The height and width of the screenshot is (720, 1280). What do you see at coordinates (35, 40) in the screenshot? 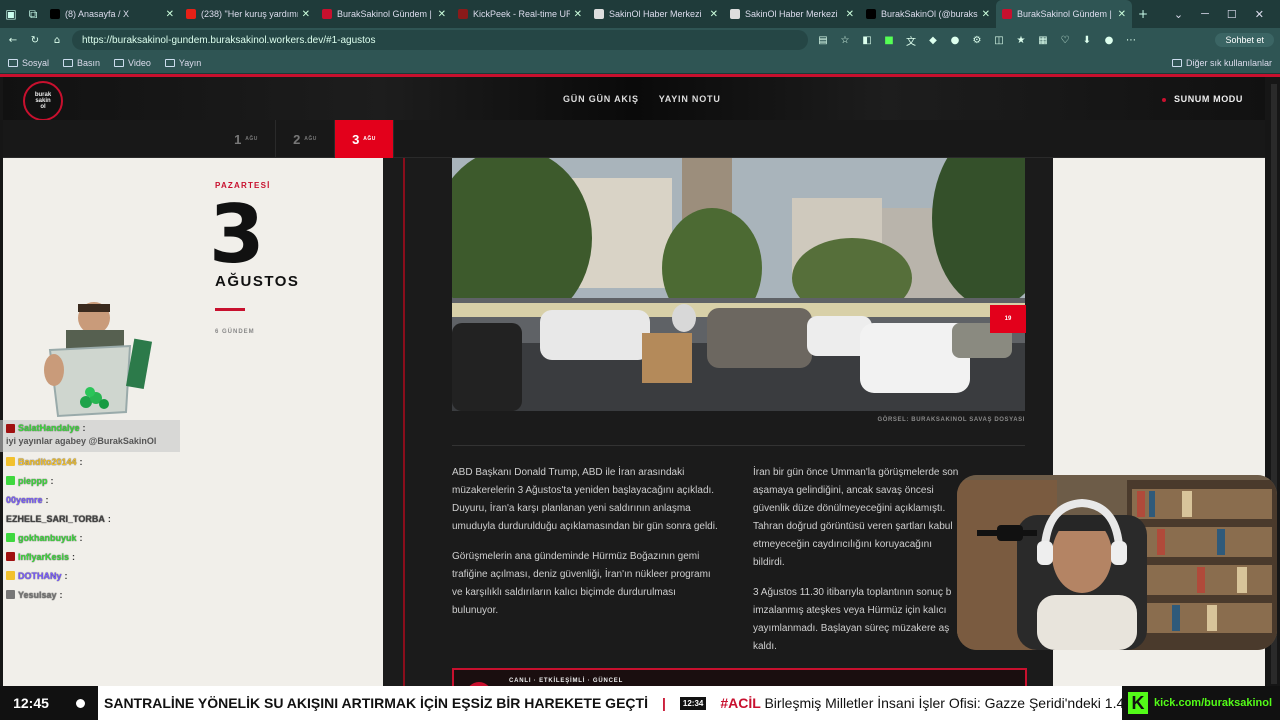
I see `reload-icon: ↻` at bounding box center [35, 40].